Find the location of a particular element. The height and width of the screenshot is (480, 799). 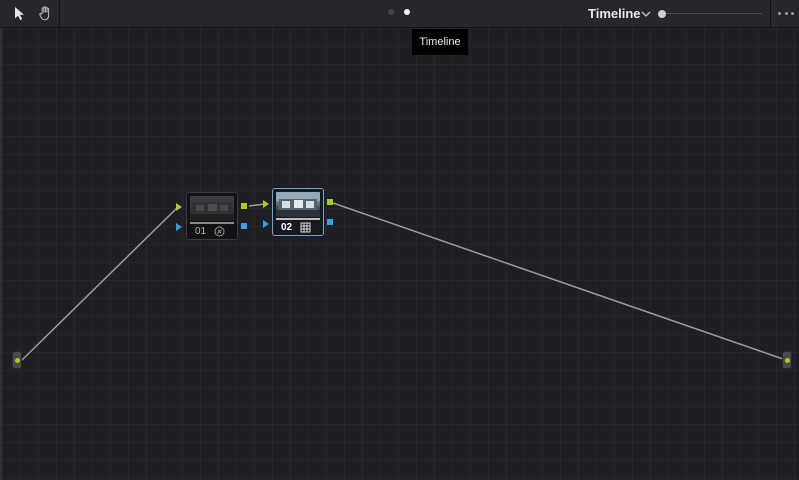

more-options-button is located at coordinates (786, 13).